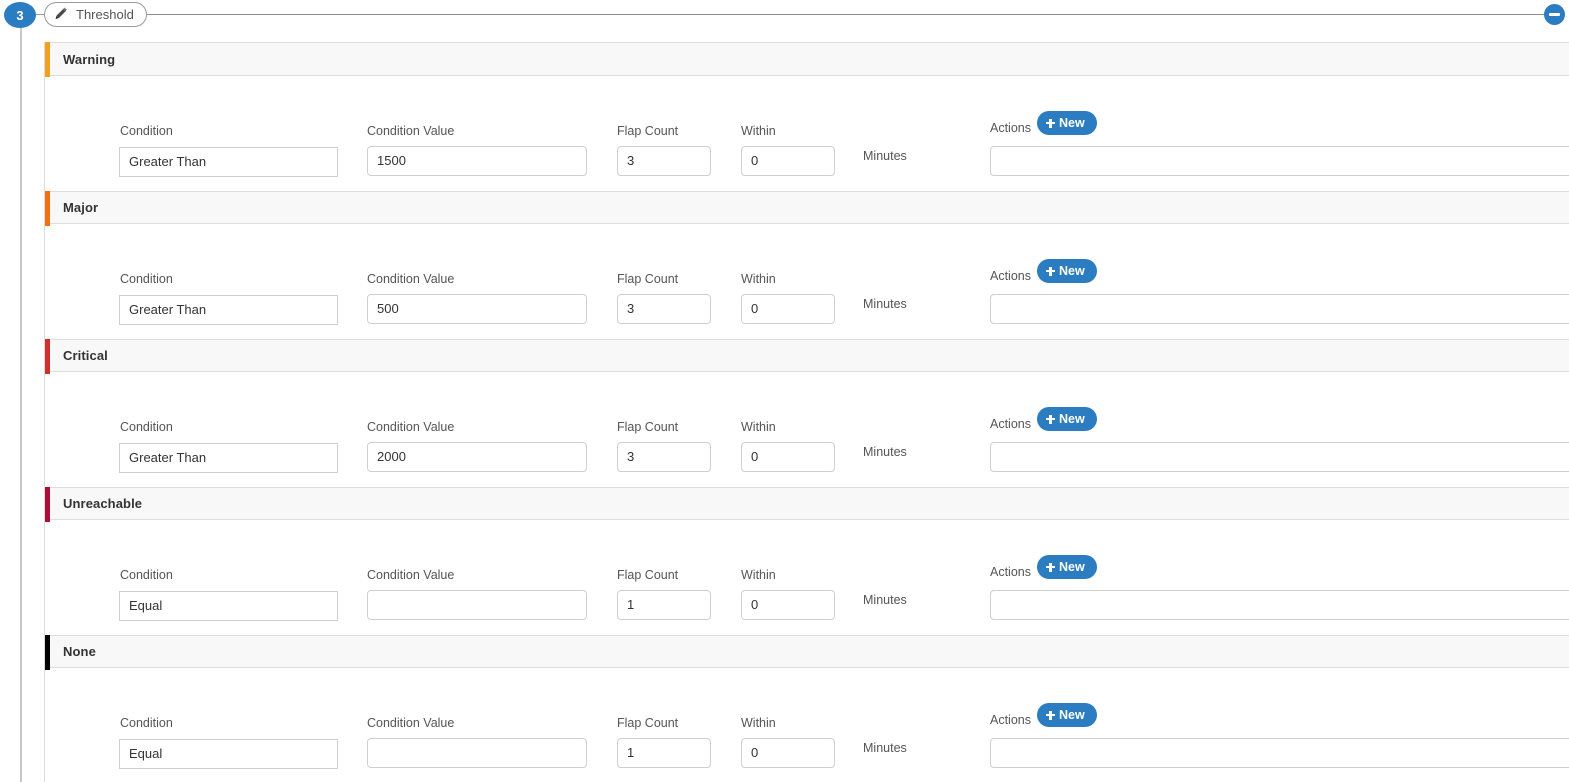 The height and width of the screenshot is (782, 1569). I want to click on flap-count-input-unreachable: 1, so click(664, 605).